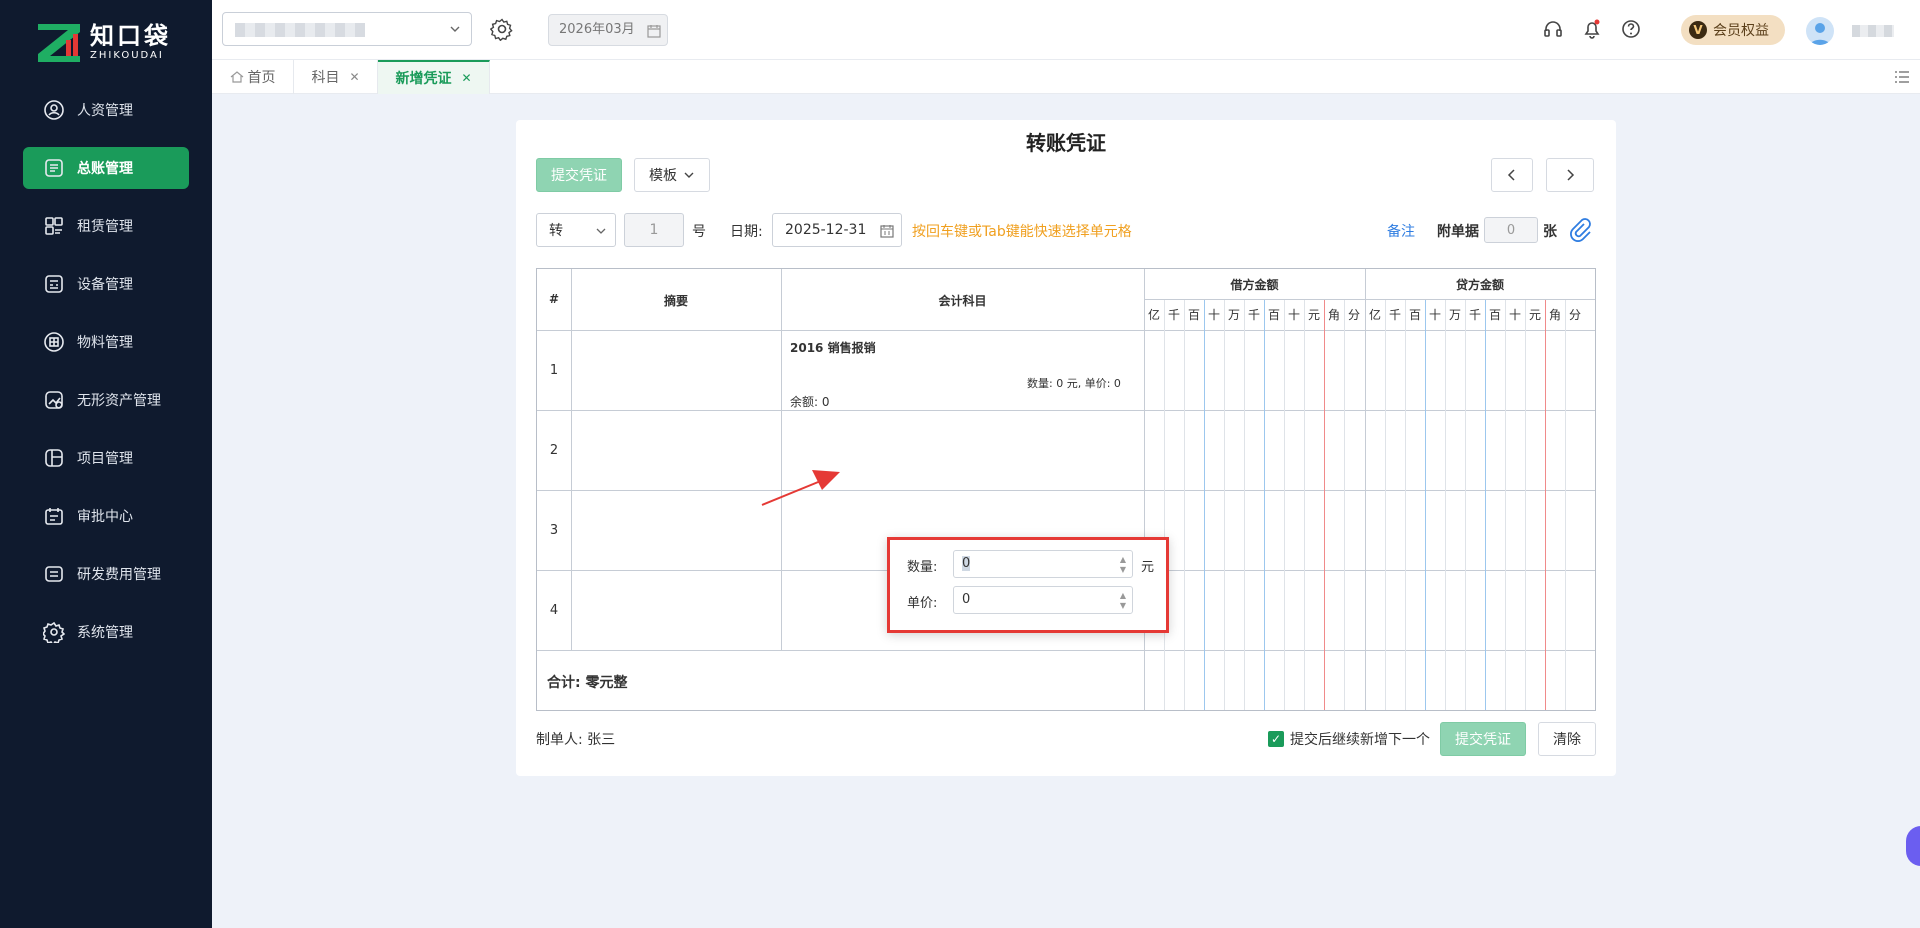 The height and width of the screenshot is (928, 1920). What do you see at coordinates (1313, 315) in the screenshot?
I see `digit-header: 元` at bounding box center [1313, 315].